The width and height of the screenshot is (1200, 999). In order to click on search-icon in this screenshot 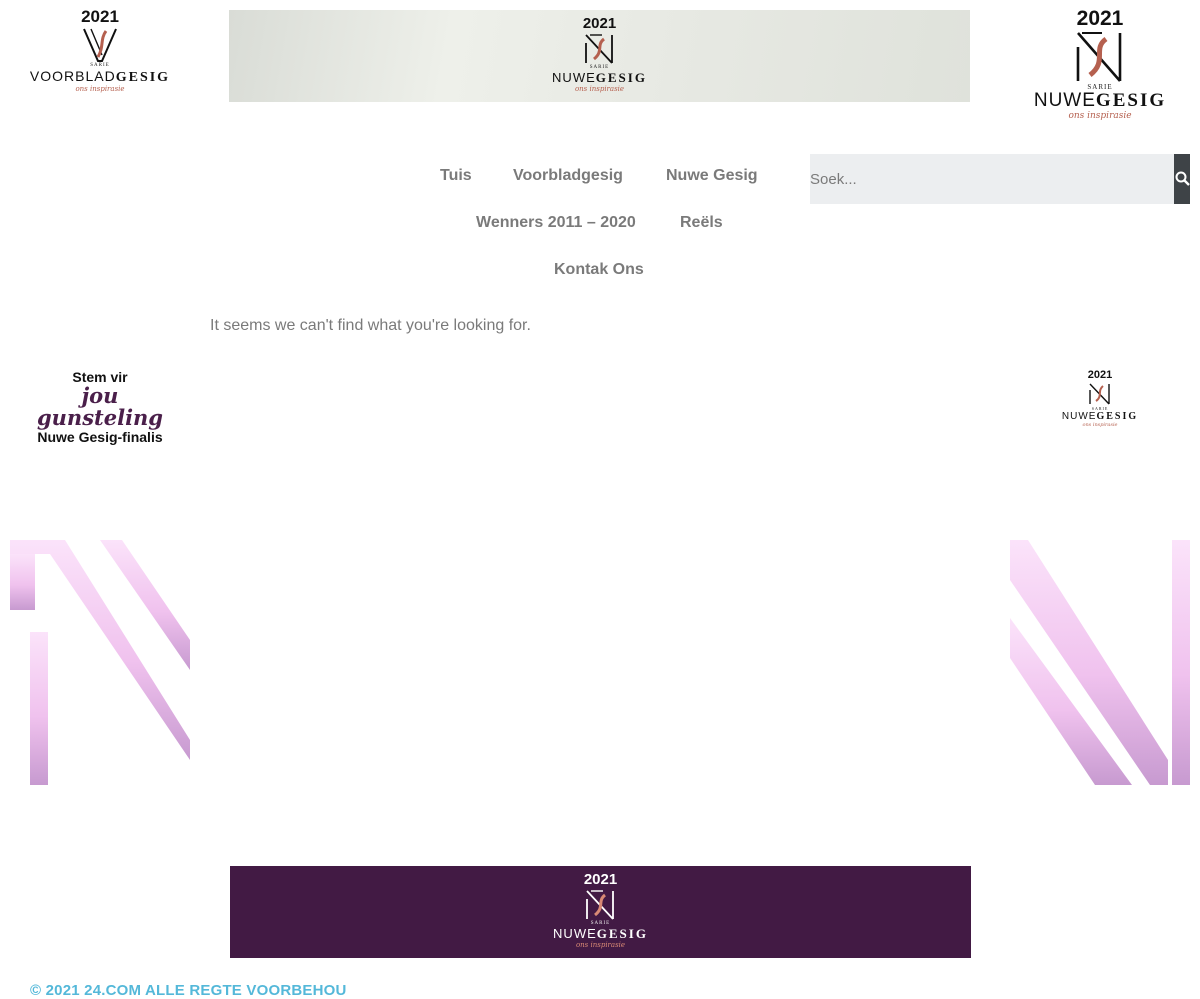, I will do `click(1182, 178)`.